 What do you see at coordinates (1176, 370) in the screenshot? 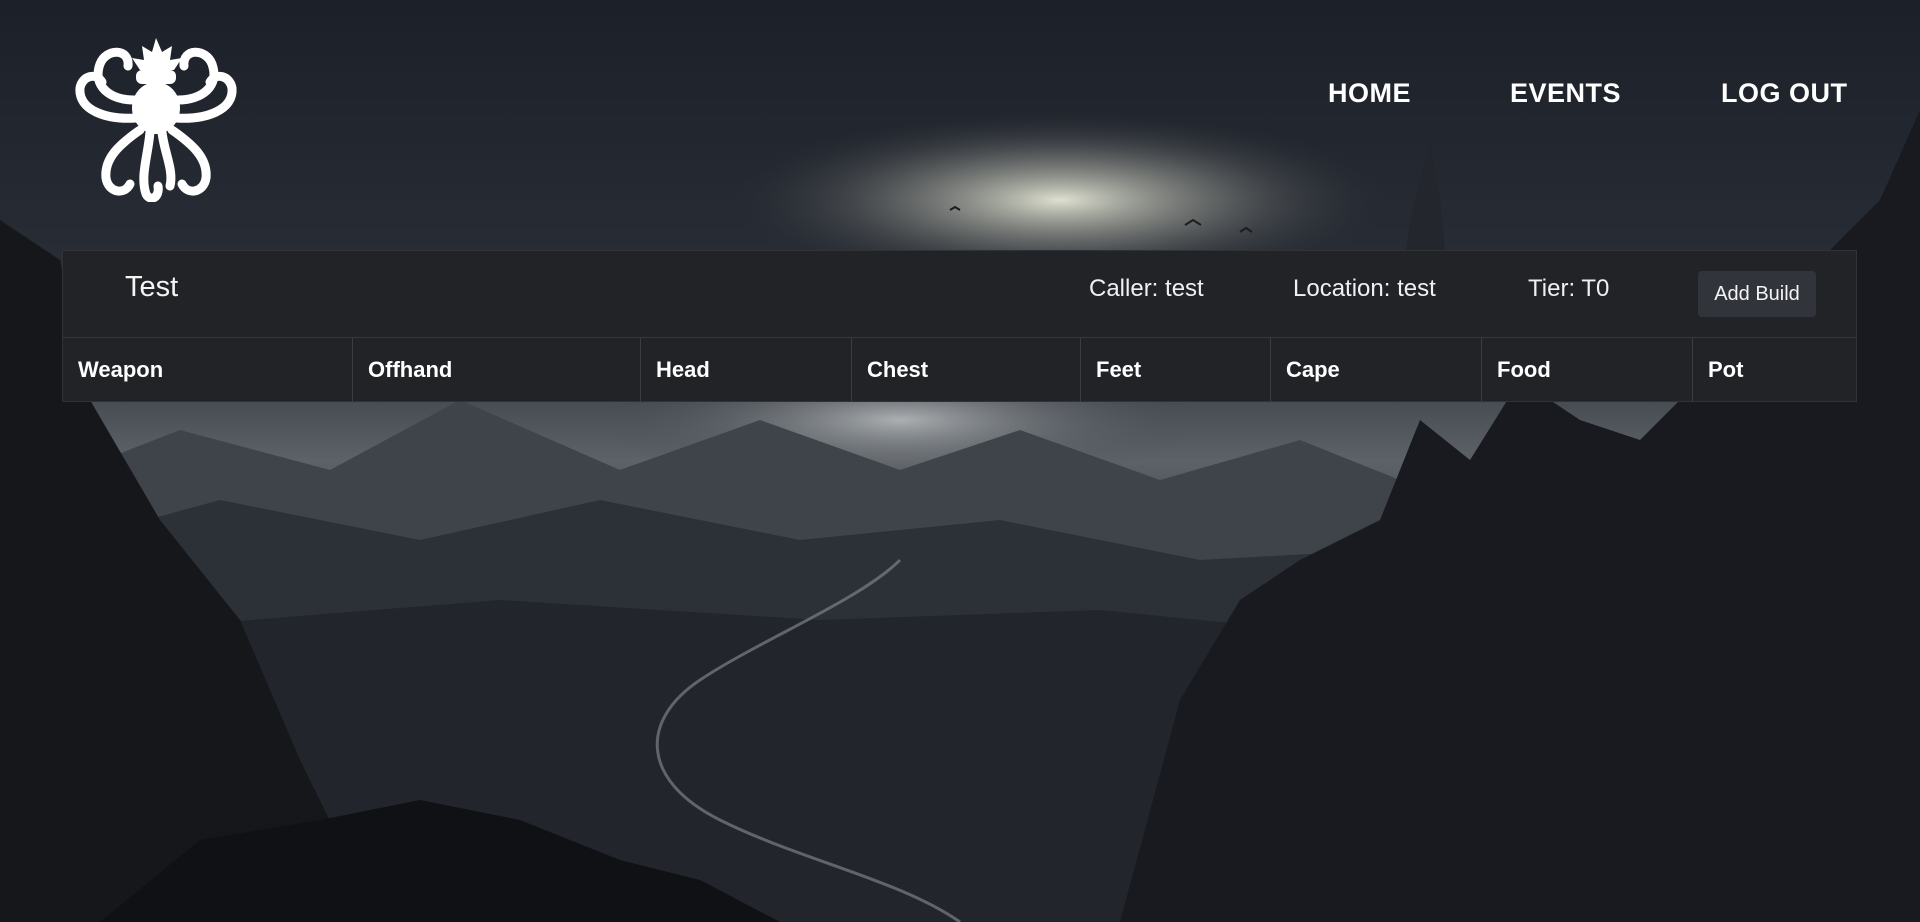
I see `column-header-feet: Feet` at bounding box center [1176, 370].